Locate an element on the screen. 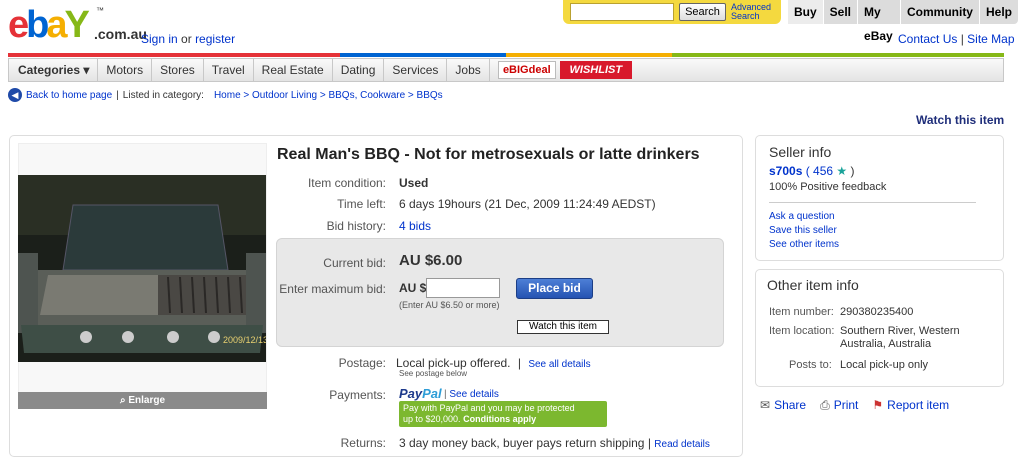  ebay-logo: ebaY ™ .com.au is located at coordinates (77, 25).